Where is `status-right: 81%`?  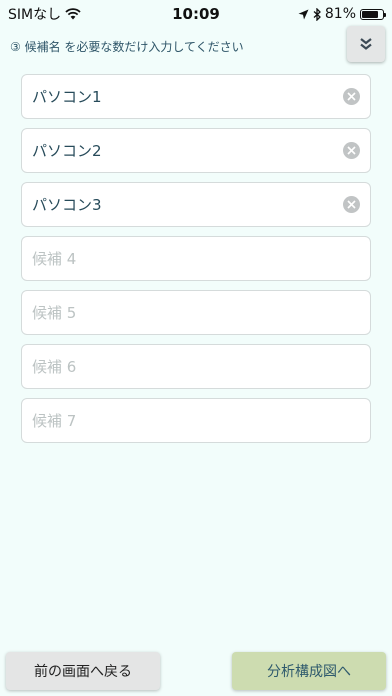
status-right: 81% is located at coordinates (342, 14).